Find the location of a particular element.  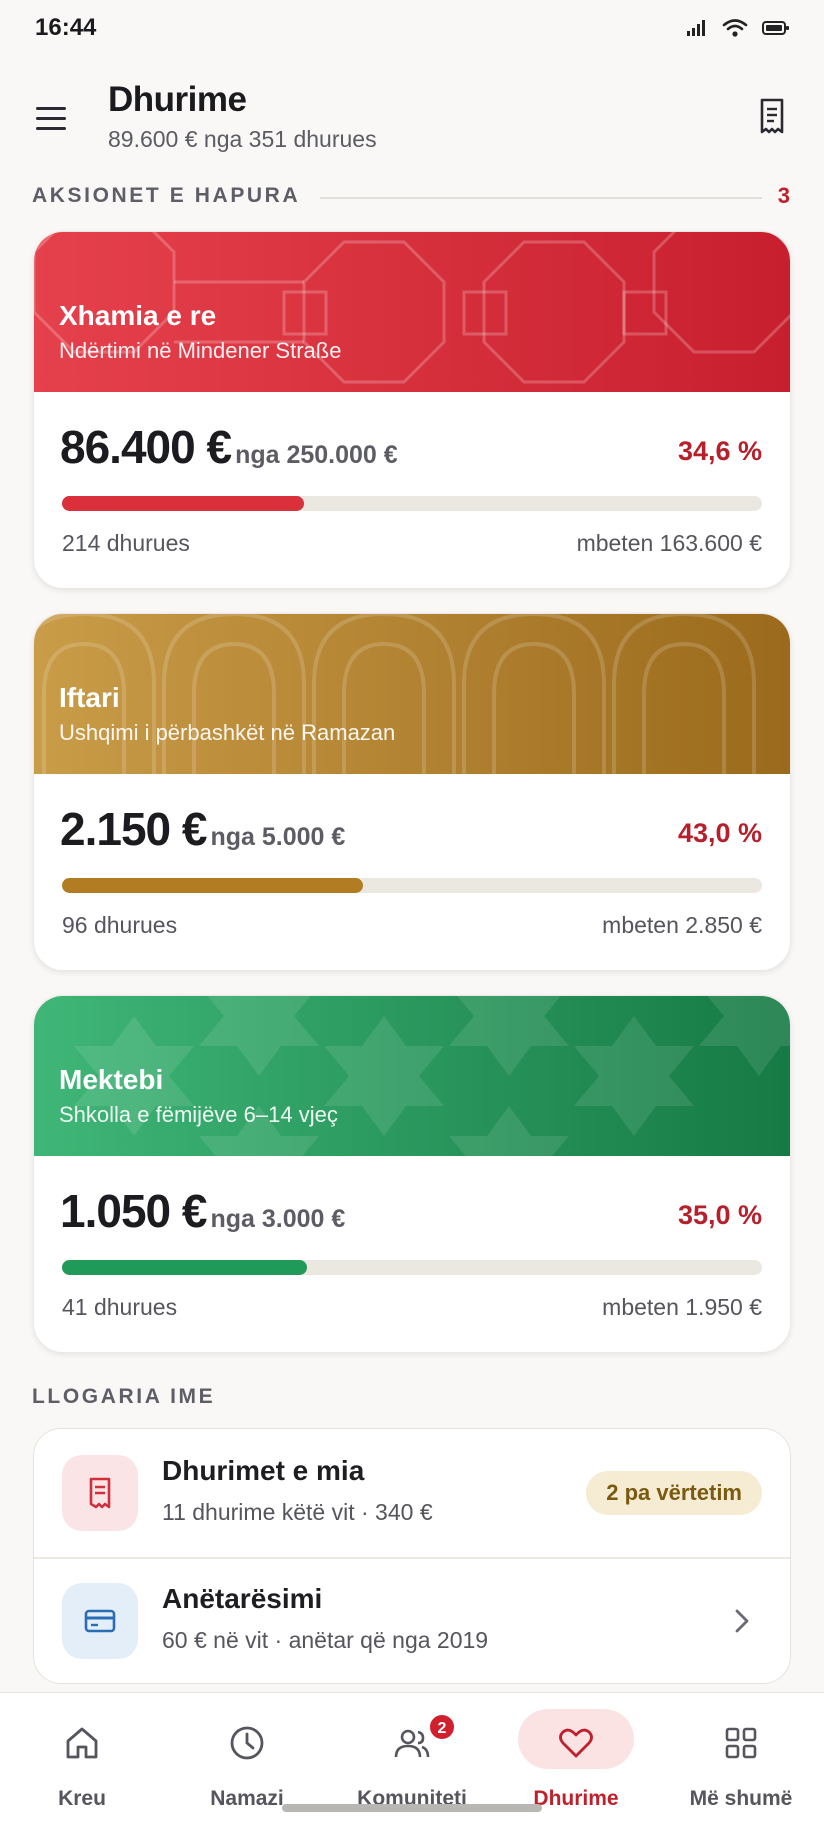

nav-label: Më shumë is located at coordinates (741, 1798).